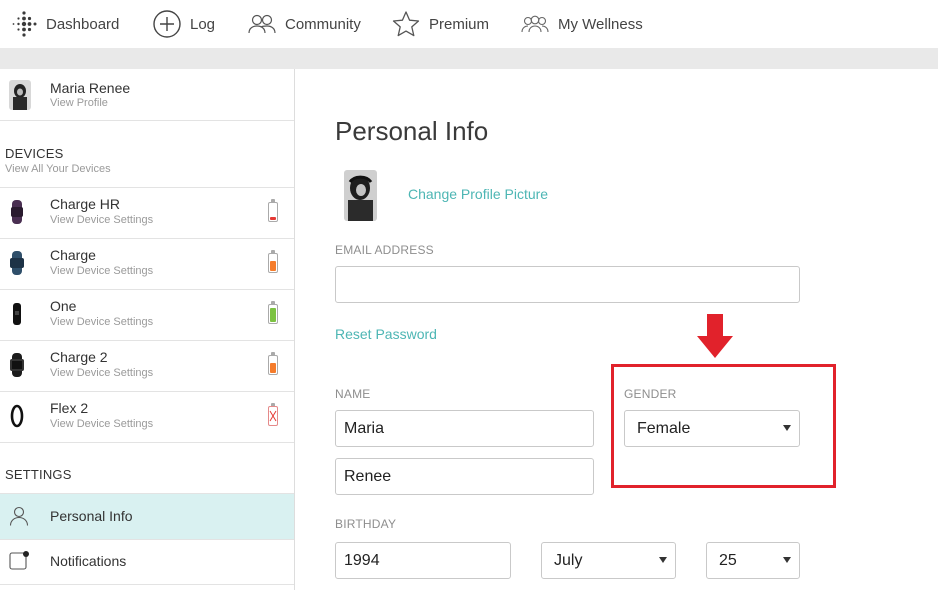 Image resolution: width=938 pixels, height=590 pixels. What do you see at coordinates (69, 408) in the screenshot?
I see `device-name: Flex 2` at bounding box center [69, 408].